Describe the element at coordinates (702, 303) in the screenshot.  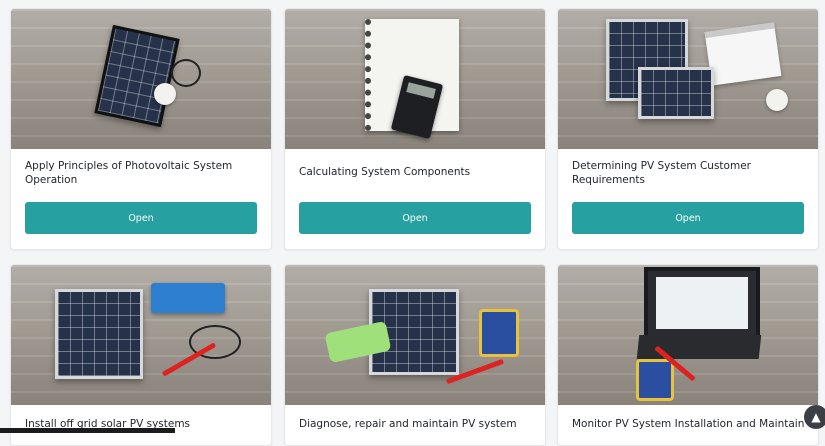
I see `laptop-icon` at that location.